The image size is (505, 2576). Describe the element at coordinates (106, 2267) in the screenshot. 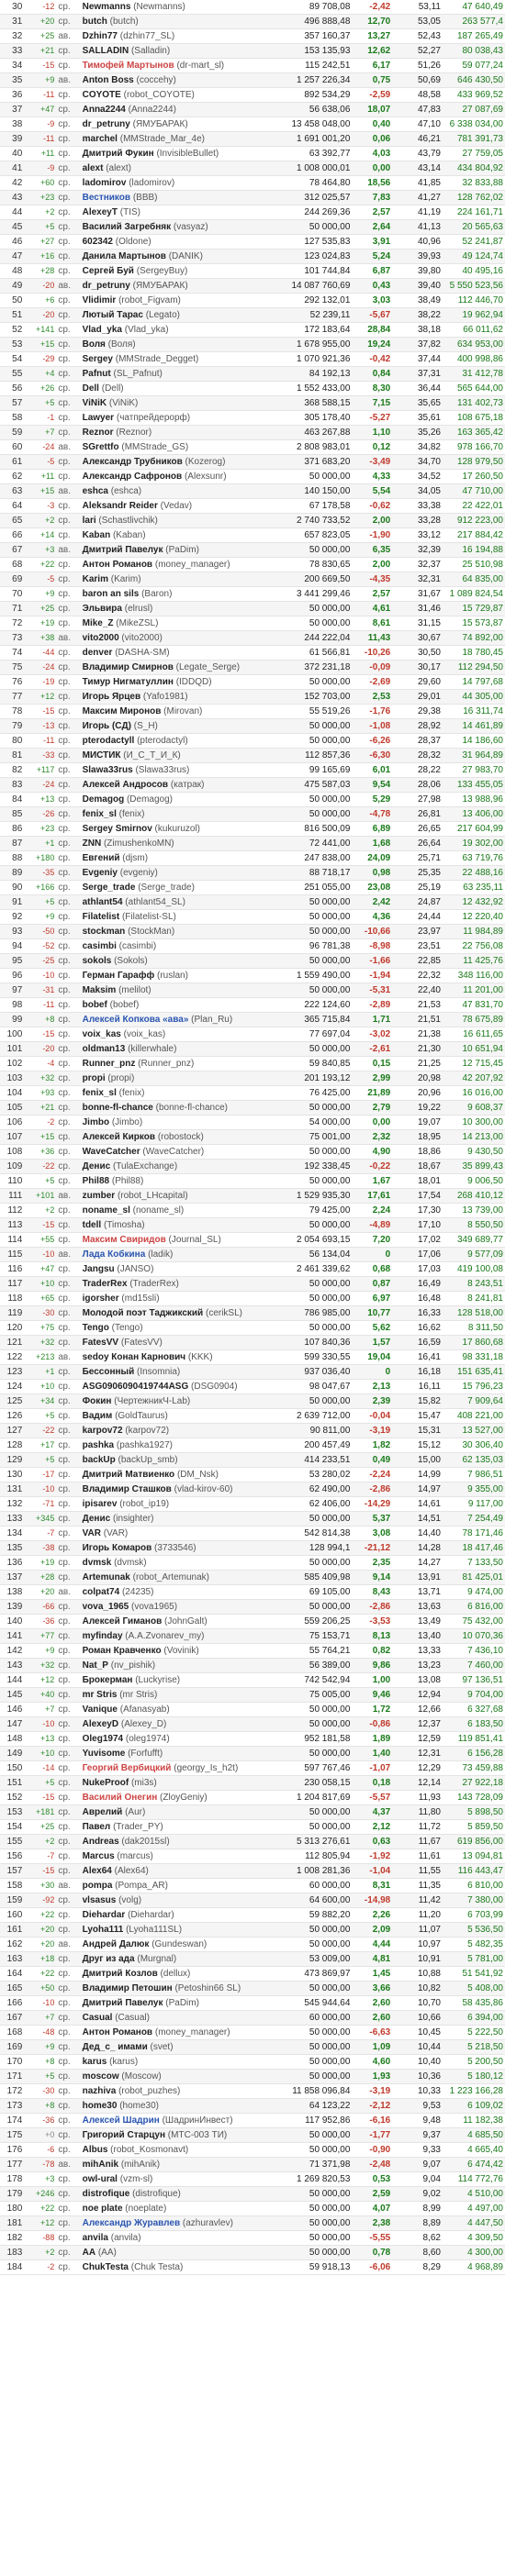

I see `participant-link: ChukTesta` at that location.